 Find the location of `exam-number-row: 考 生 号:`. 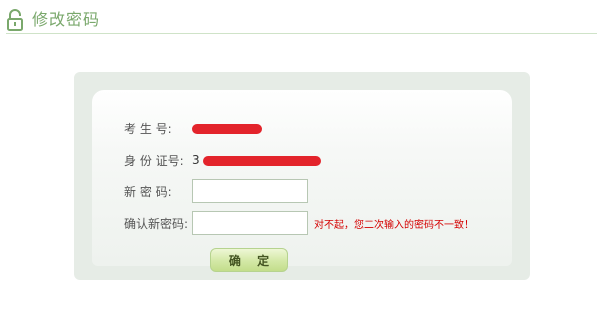

exam-number-row: 考 生 号: is located at coordinates (193, 128).